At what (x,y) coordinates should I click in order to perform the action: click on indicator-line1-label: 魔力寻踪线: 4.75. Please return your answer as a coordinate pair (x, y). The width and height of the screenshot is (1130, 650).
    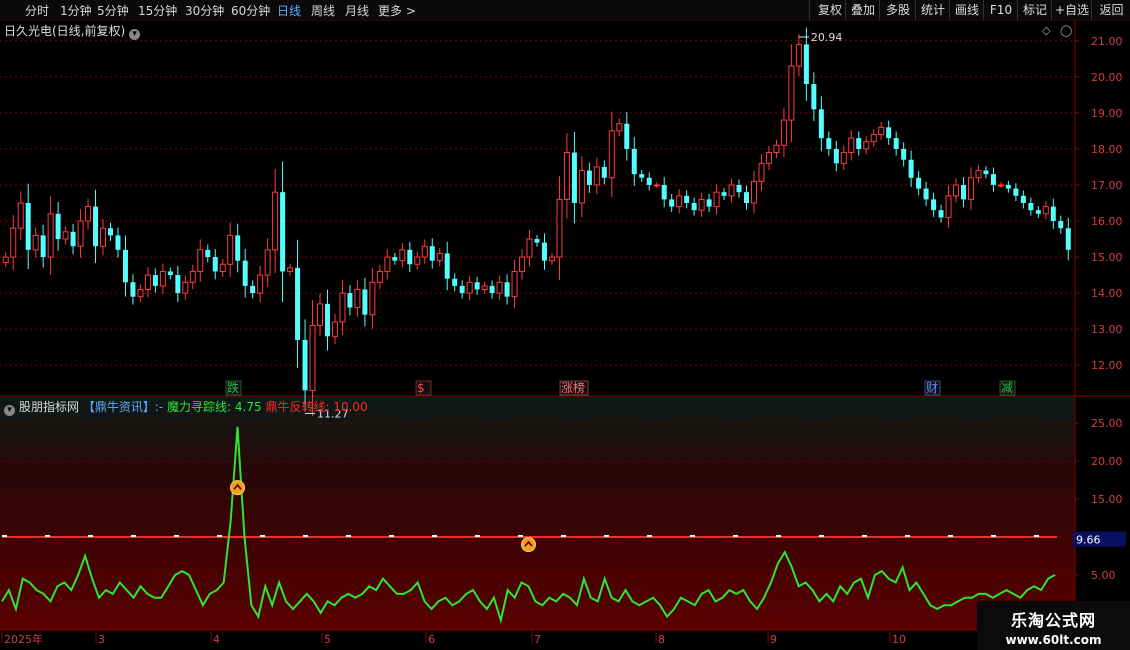
    Looking at the image, I should click on (214, 407).